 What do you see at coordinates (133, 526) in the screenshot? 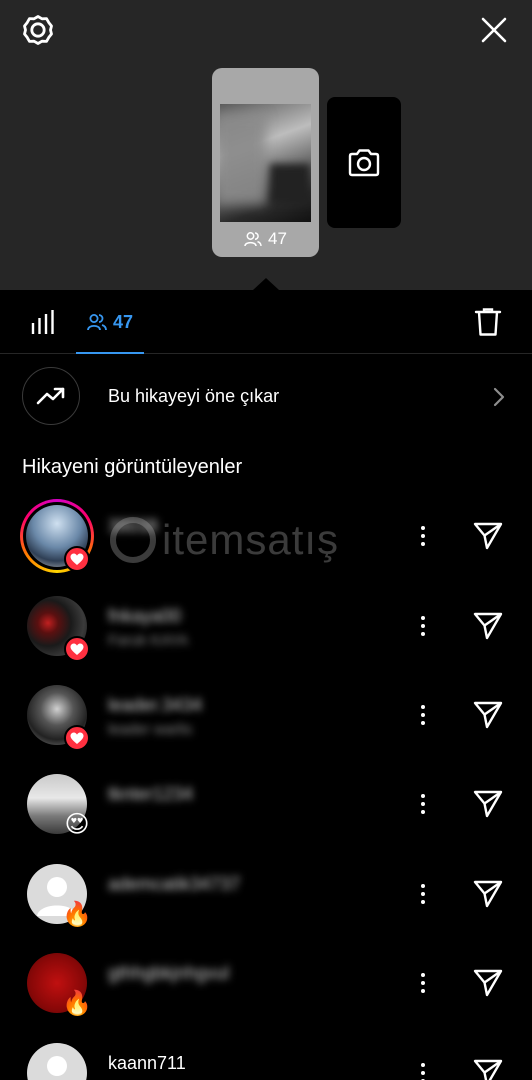
I see `viewer-username: 38038` at bounding box center [133, 526].